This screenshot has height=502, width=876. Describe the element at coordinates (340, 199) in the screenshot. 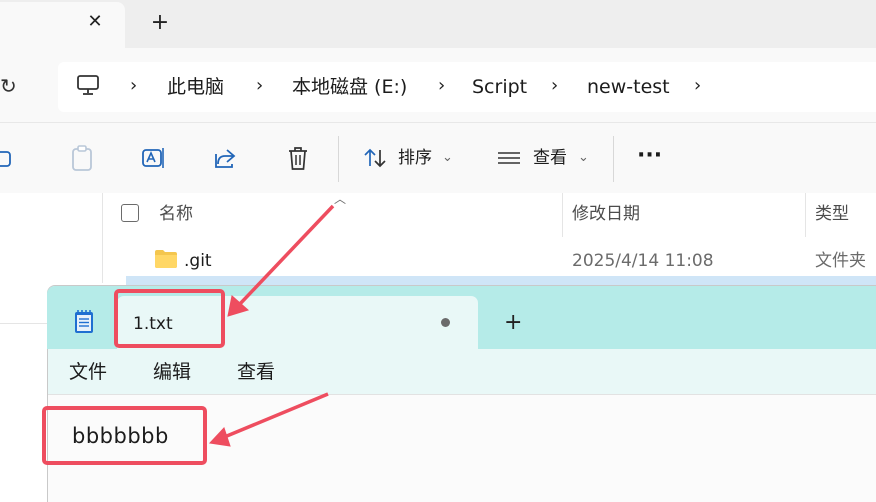

I see `sort-indicator-icon: ︿` at that location.